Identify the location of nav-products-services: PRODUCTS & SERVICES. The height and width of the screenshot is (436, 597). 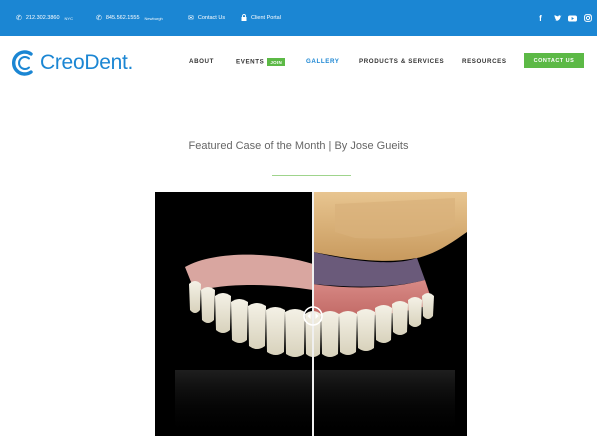
(401, 61).